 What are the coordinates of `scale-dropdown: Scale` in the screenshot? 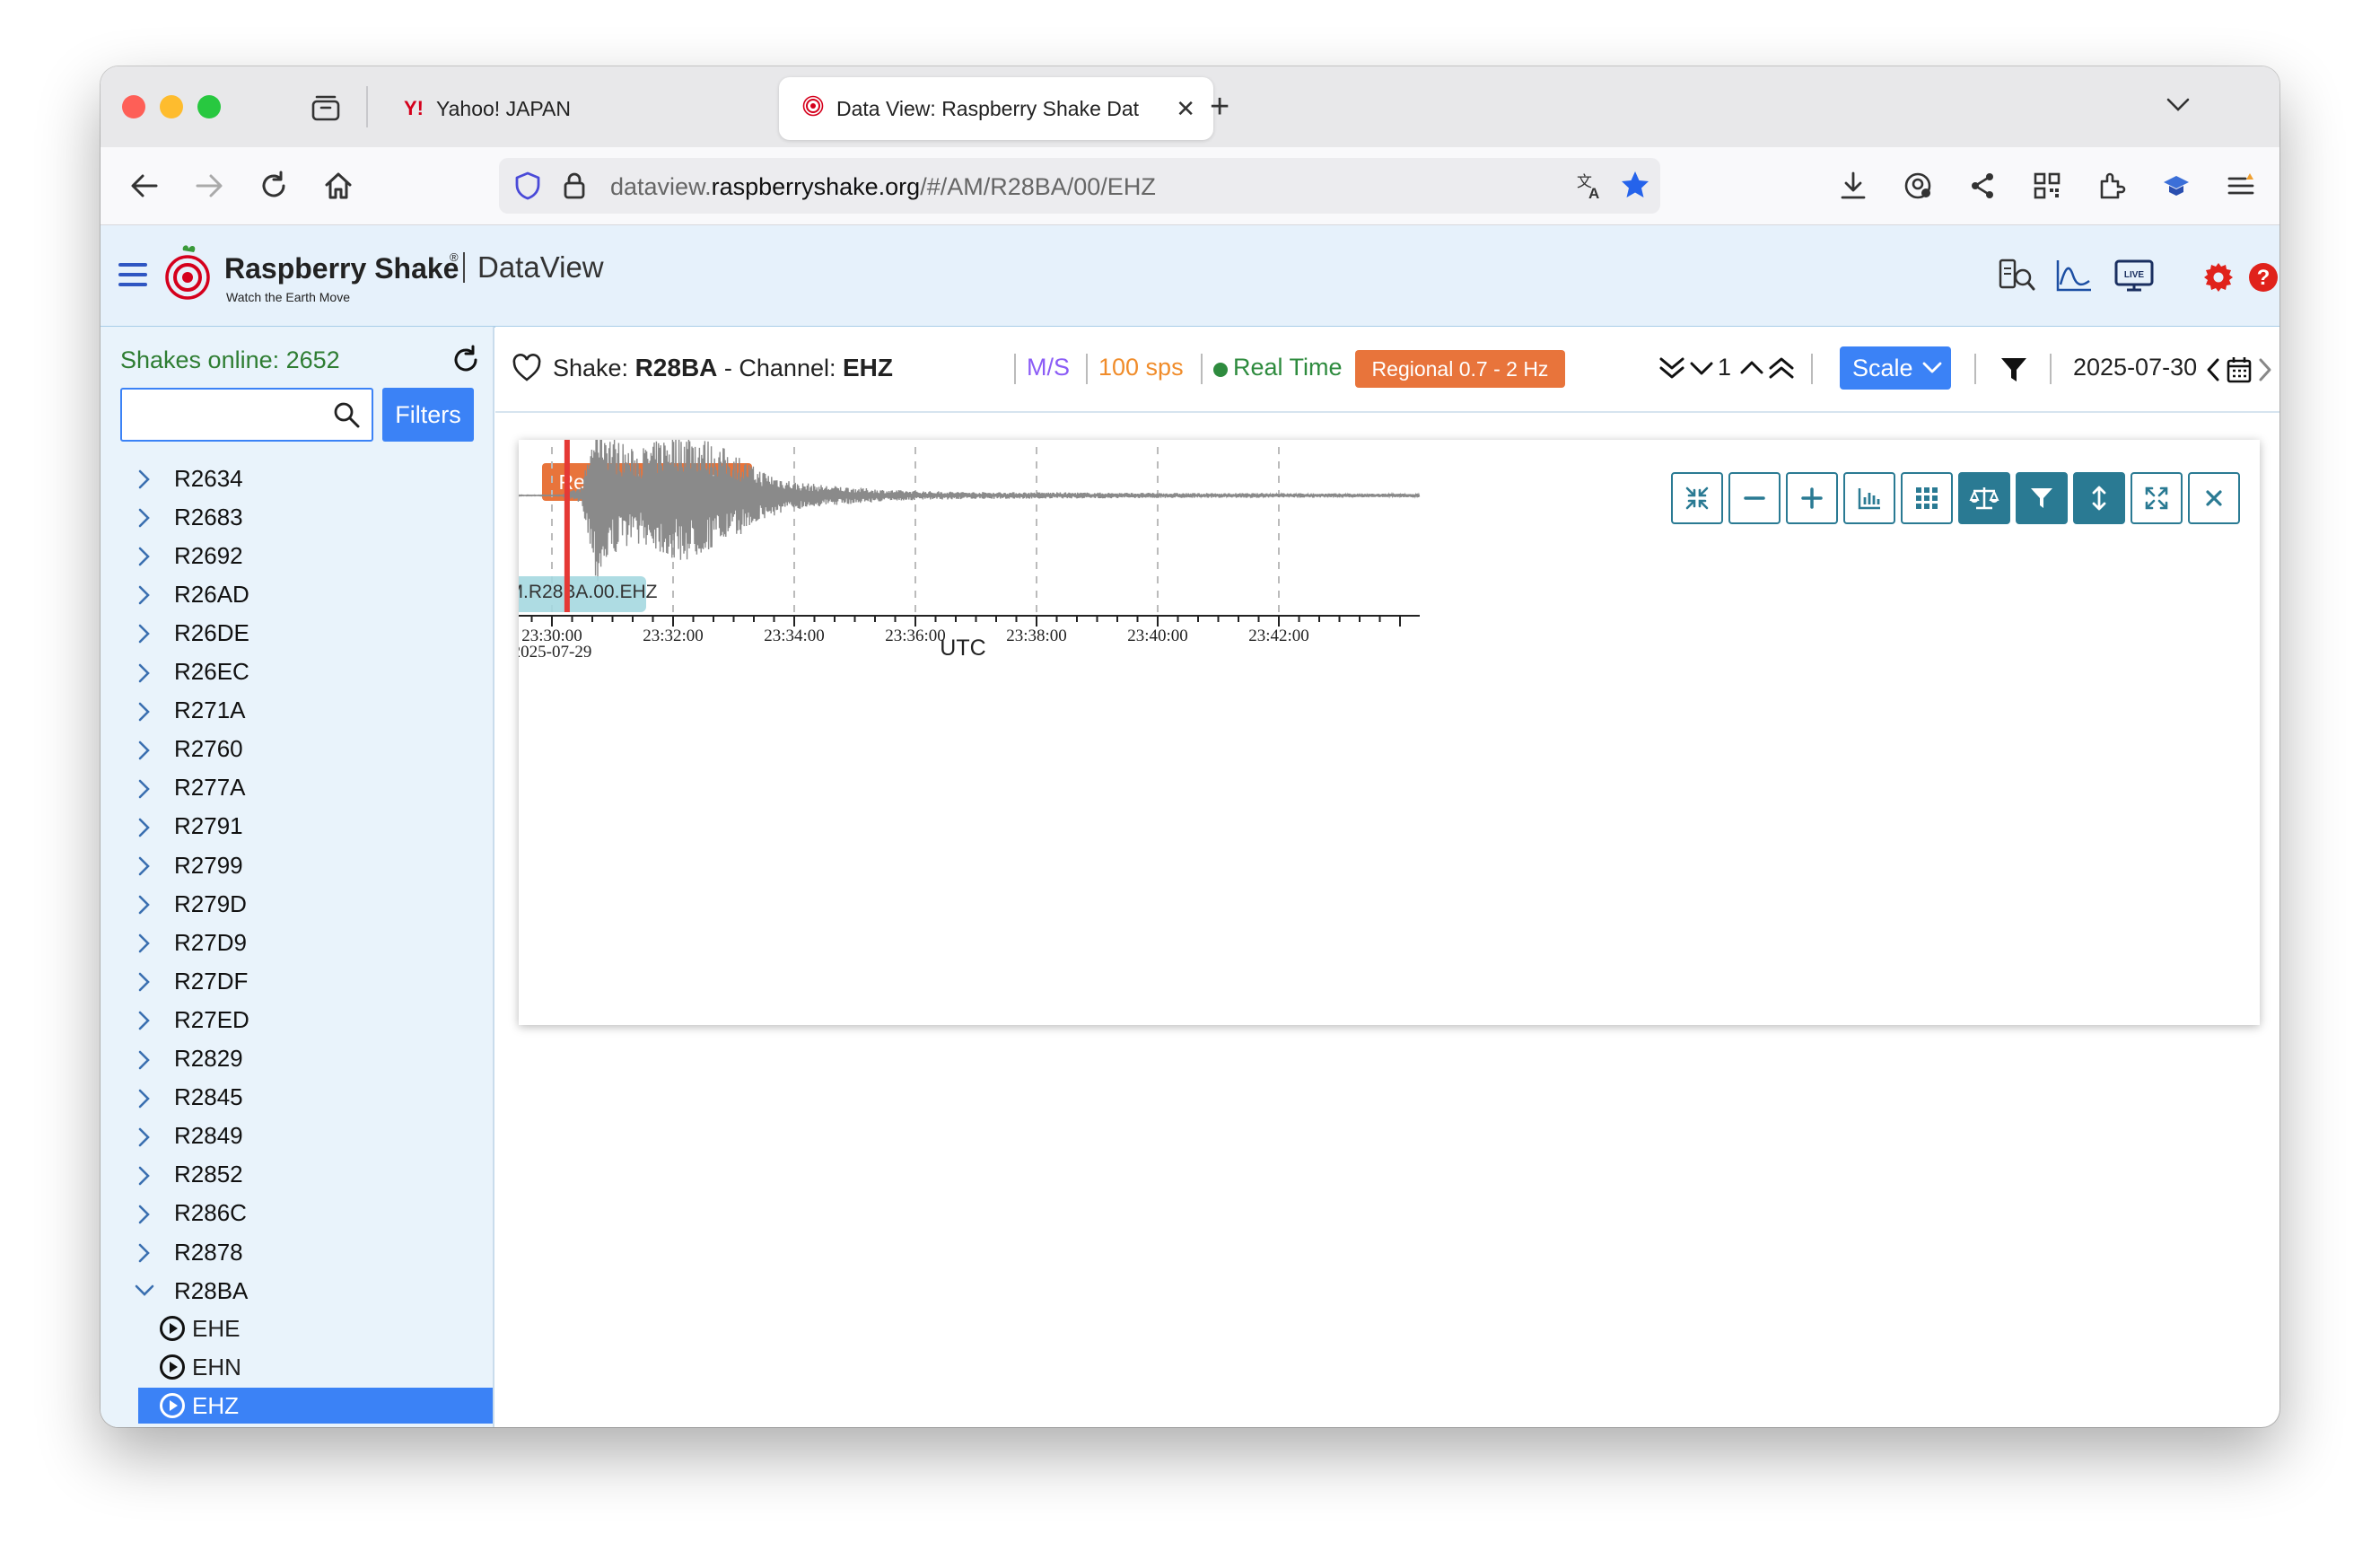 It's located at (1895, 368).